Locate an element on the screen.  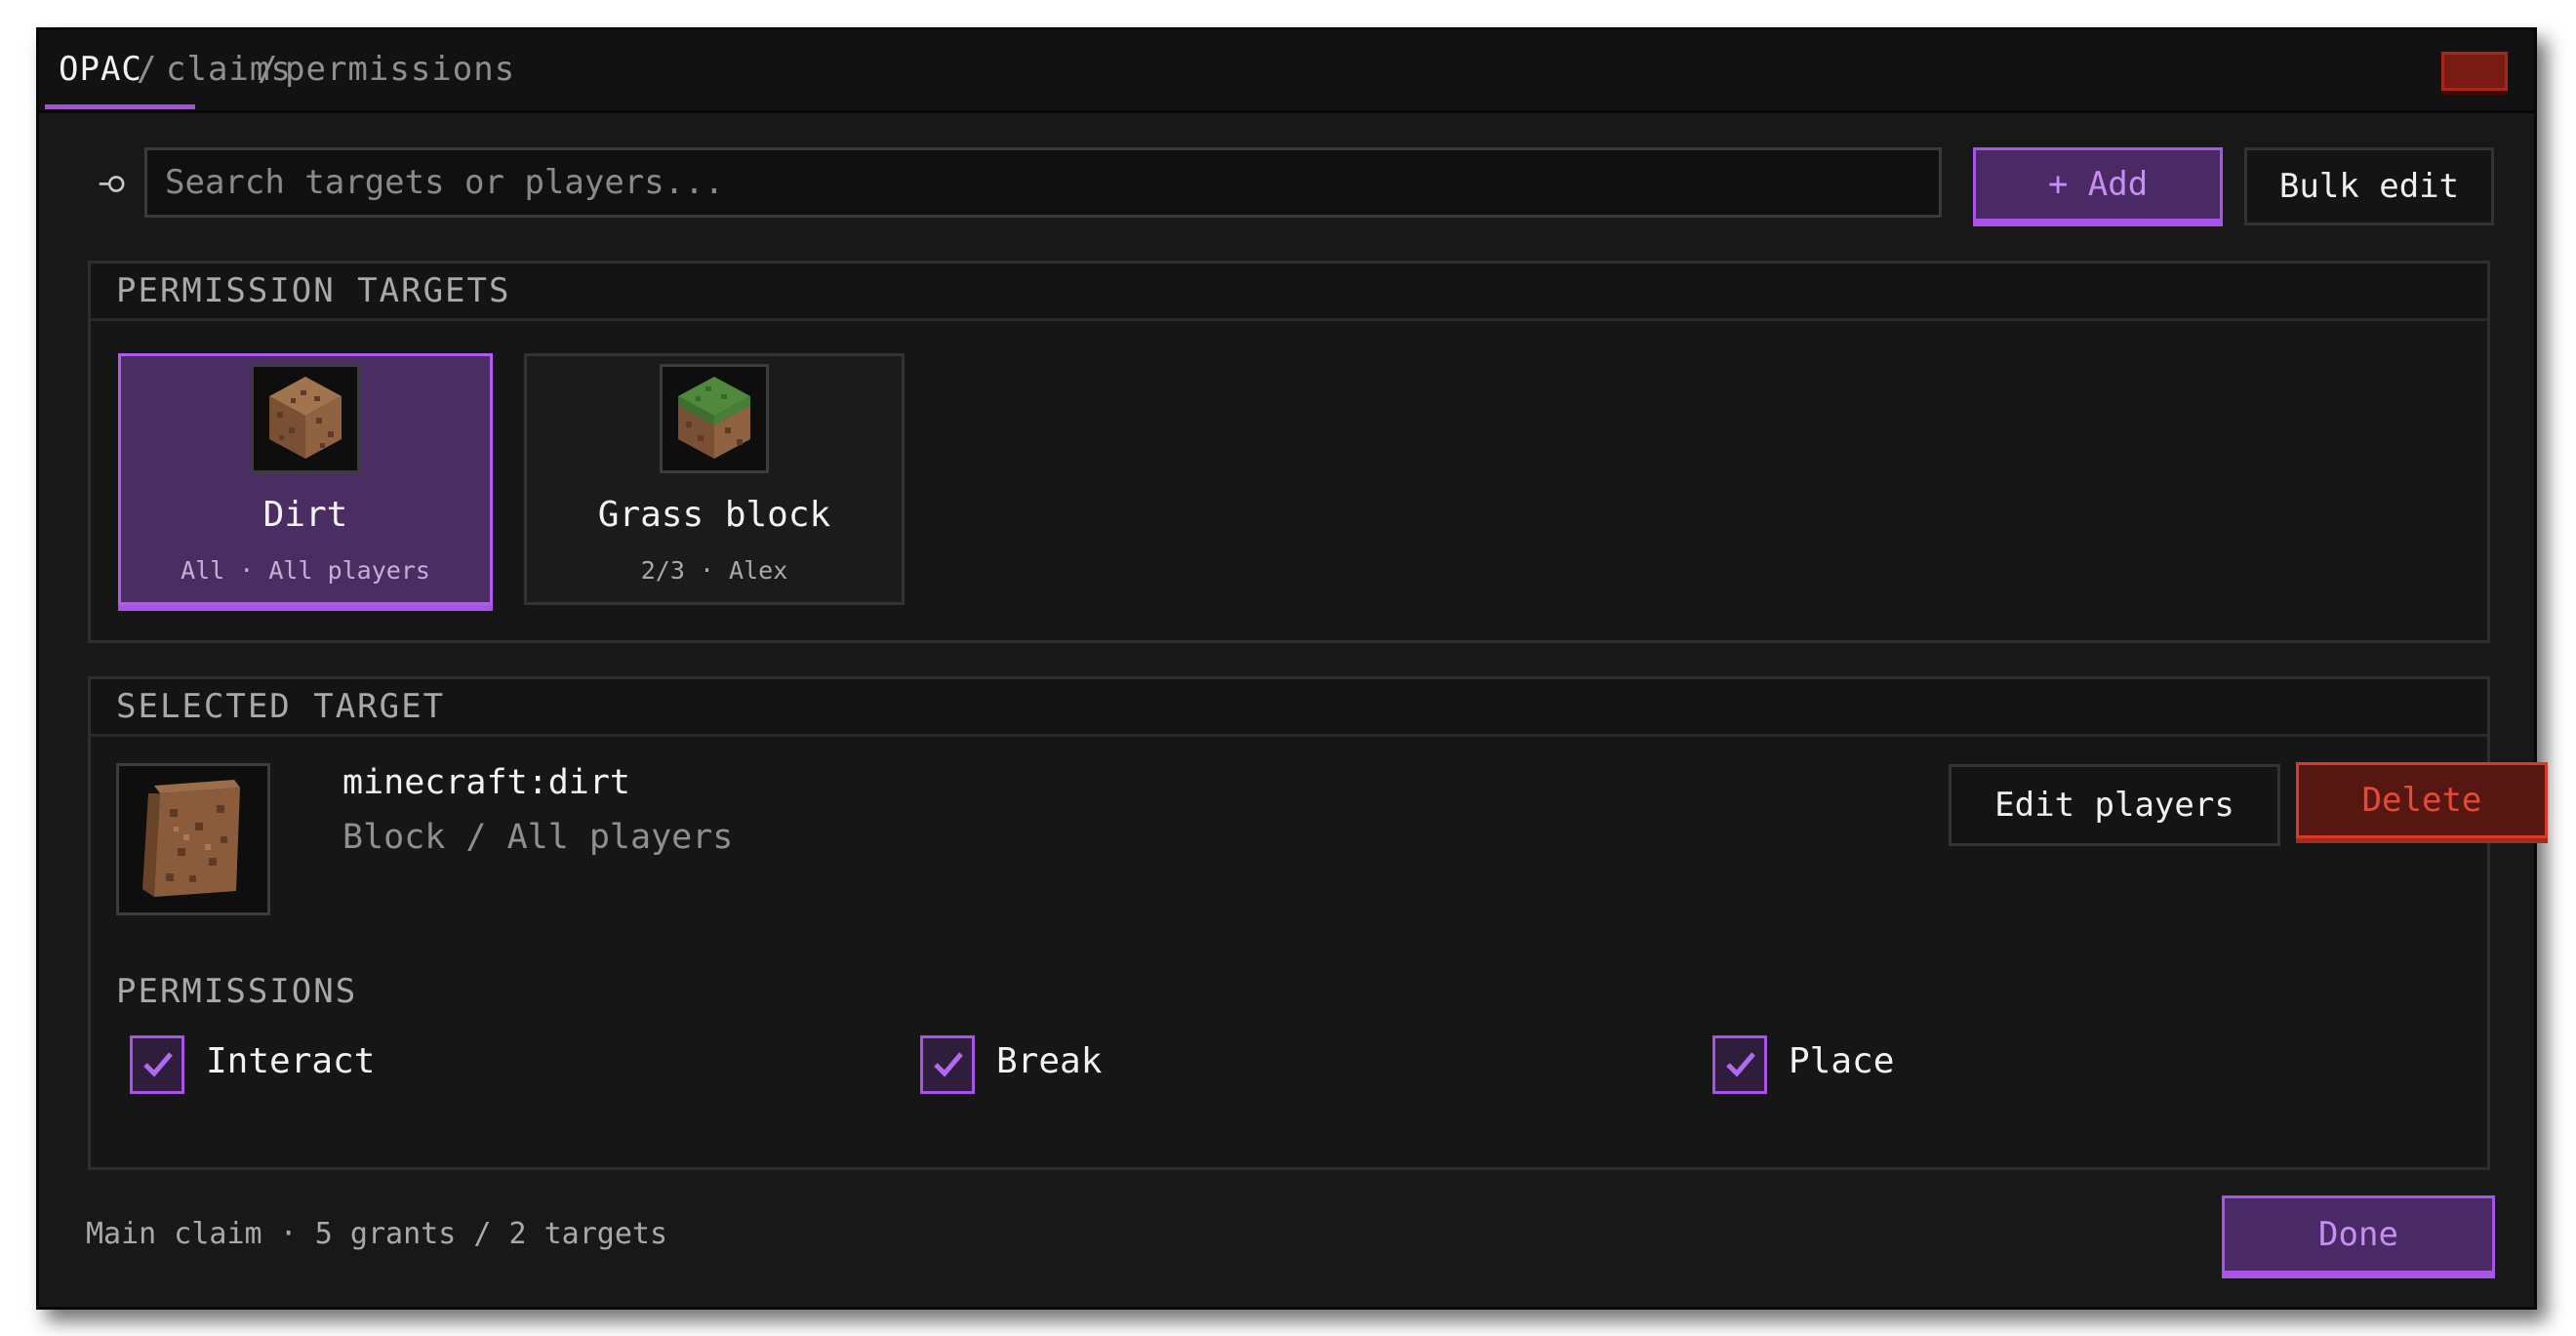
panel-title: SELECTED TARGET is located at coordinates (281, 706).